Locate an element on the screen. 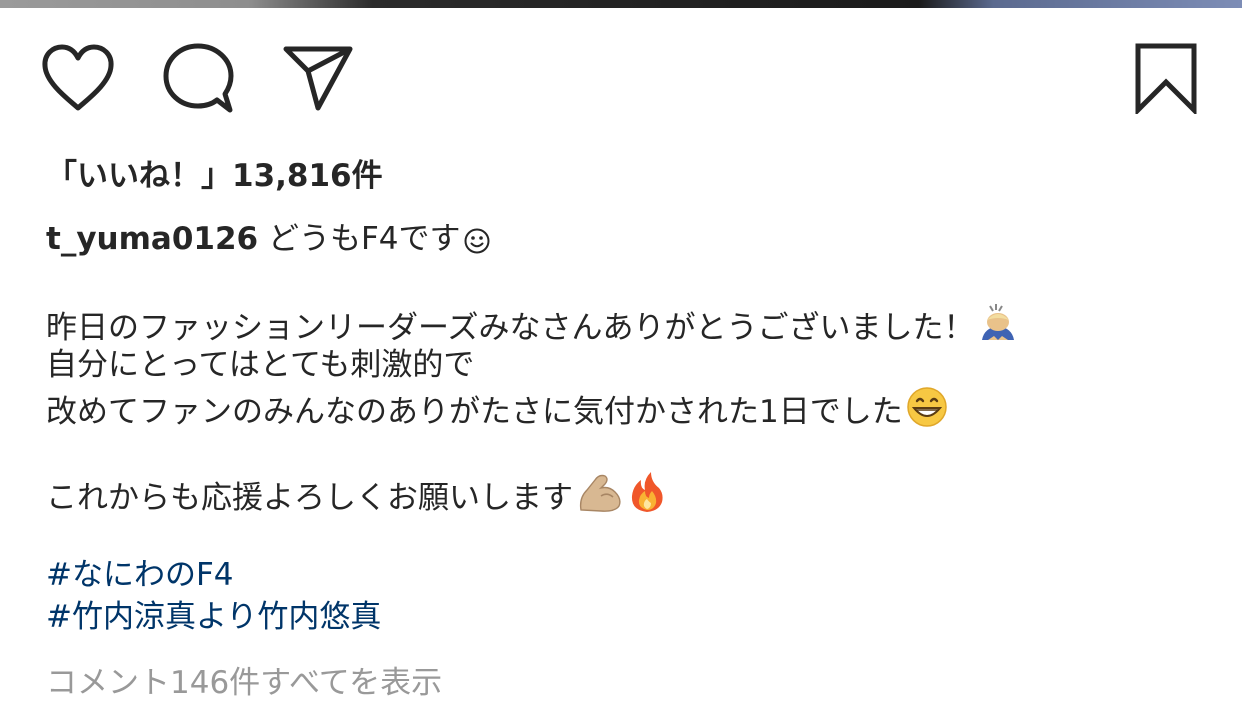  paper-plane-icon is located at coordinates (318, 78).